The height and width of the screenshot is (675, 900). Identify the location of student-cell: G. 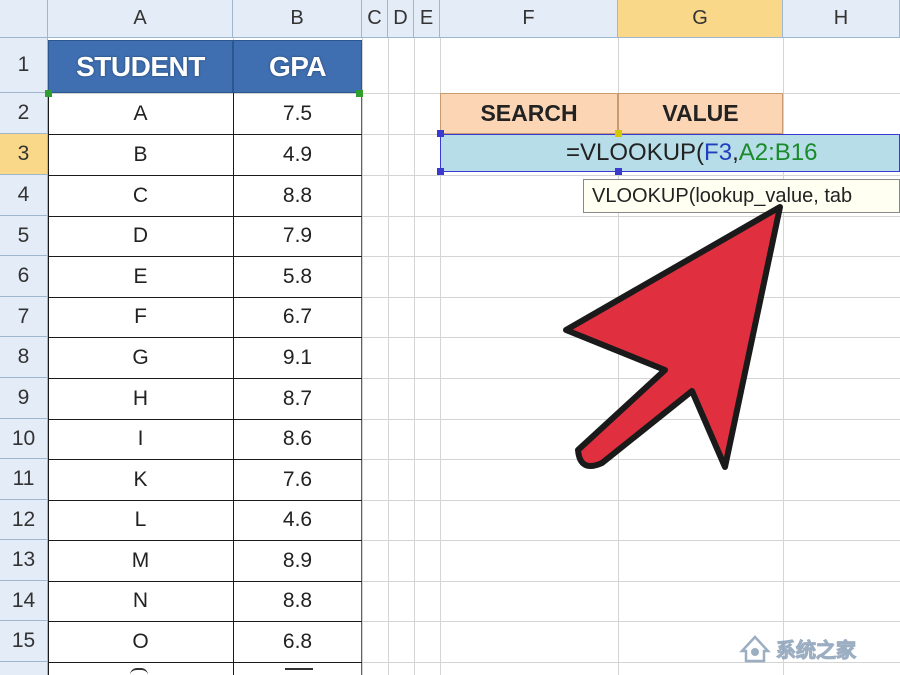
(140, 357).